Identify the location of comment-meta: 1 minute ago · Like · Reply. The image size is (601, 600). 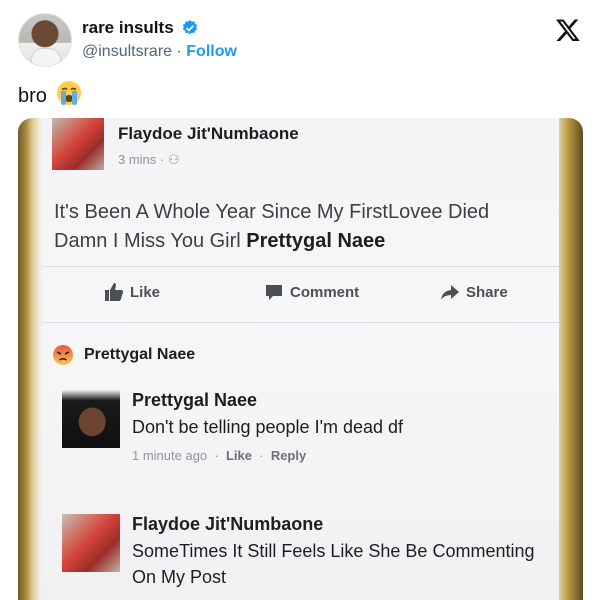
(219, 455).